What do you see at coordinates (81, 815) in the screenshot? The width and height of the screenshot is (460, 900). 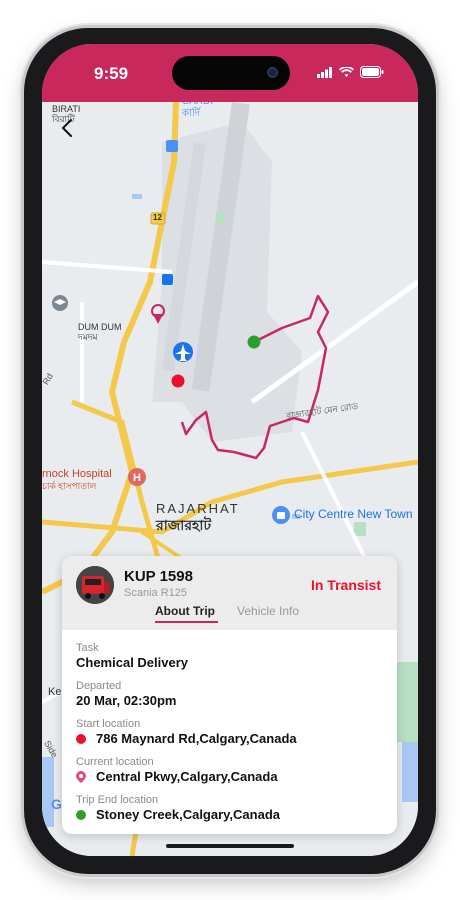 I see `end-dot-icon` at bounding box center [81, 815].